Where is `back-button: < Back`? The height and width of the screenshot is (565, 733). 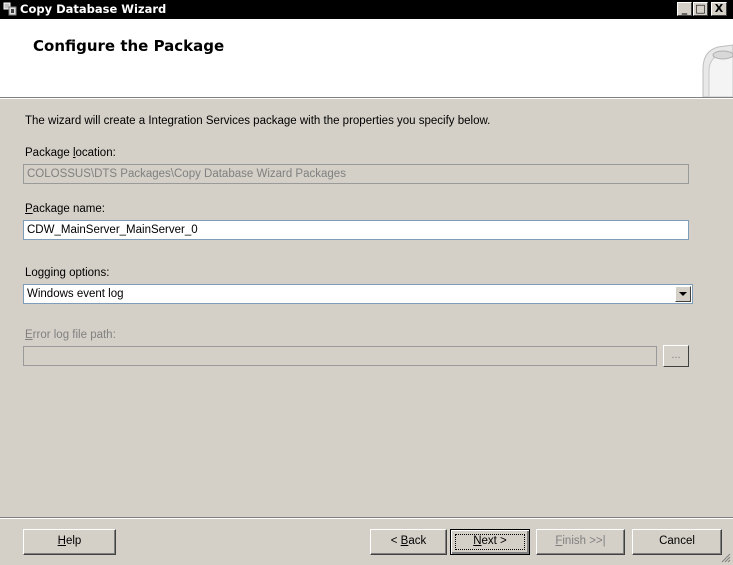
back-button: < Back is located at coordinates (408, 542).